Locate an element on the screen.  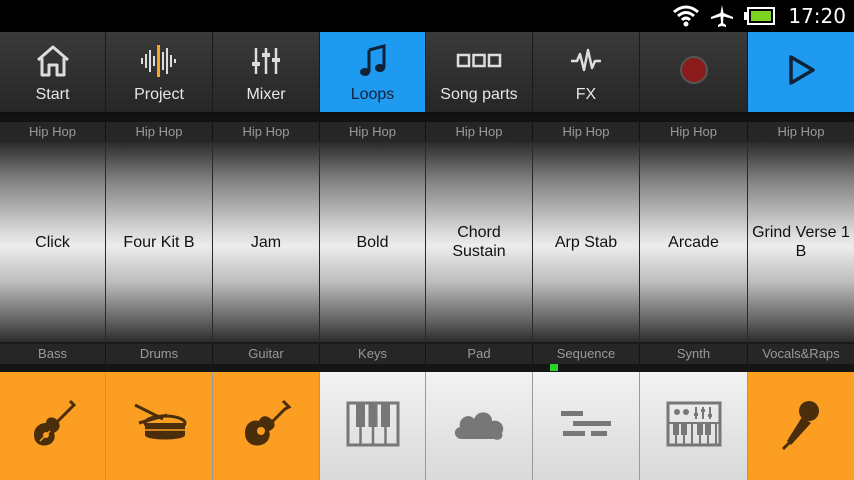
instrument-guitar is located at coordinates (266, 426).